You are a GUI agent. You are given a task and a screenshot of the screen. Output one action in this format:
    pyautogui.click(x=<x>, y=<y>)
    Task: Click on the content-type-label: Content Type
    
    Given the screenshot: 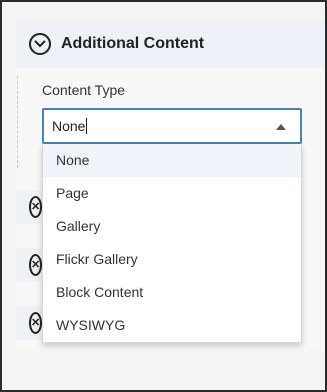 What is the action you would take?
    pyautogui.click(x=84, y=90)
    